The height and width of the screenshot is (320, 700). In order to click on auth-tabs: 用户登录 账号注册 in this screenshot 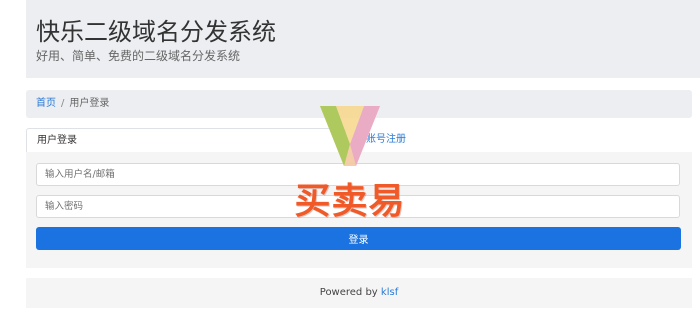, I will do `click(359, 140)`.